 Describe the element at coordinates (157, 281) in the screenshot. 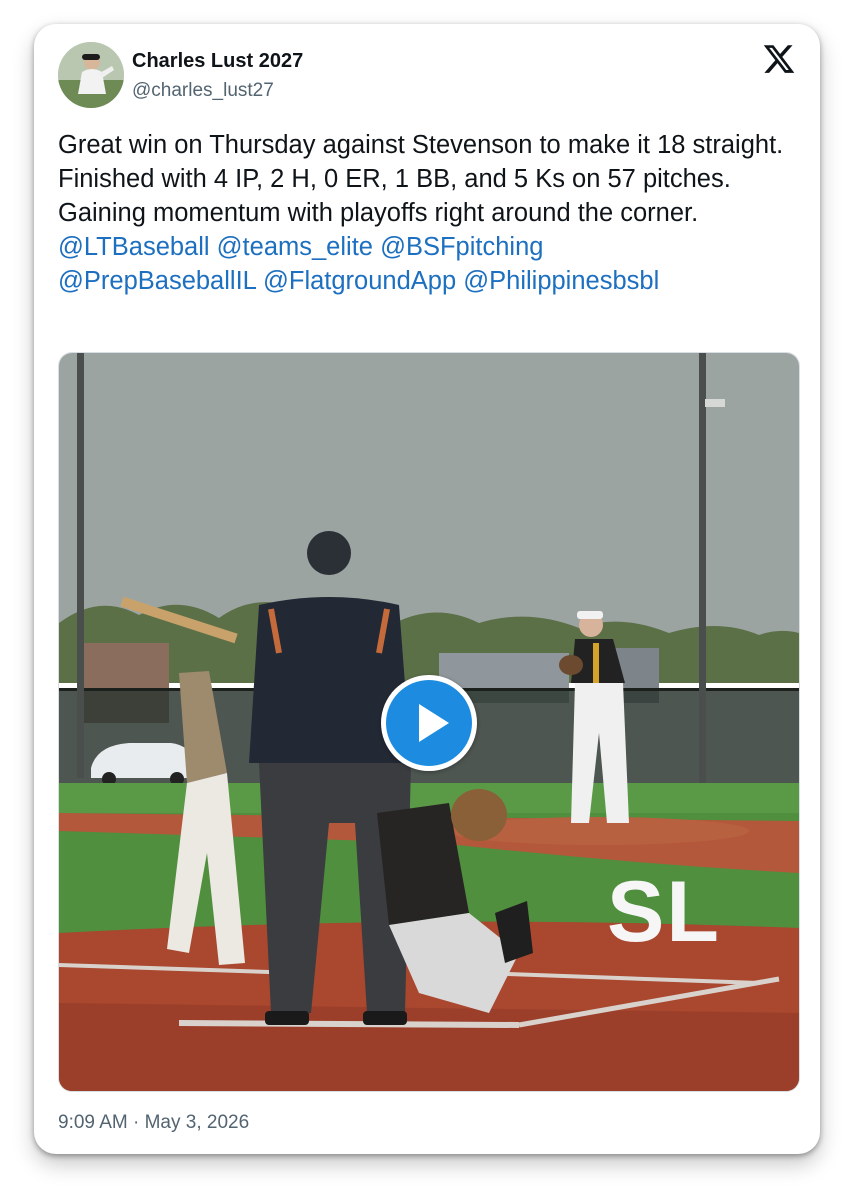

I see `mention-link: @PrepBaseballIL` at that location.